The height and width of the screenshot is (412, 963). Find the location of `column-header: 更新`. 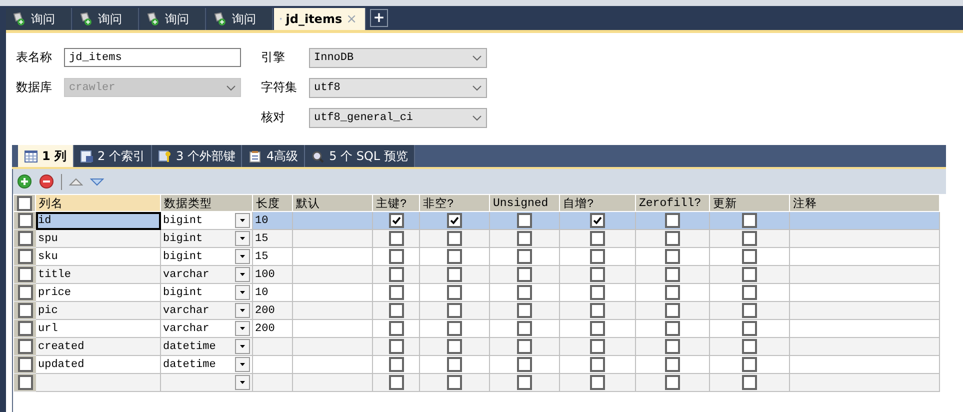

column-header: 更新 is located at coordinates (749, 203).